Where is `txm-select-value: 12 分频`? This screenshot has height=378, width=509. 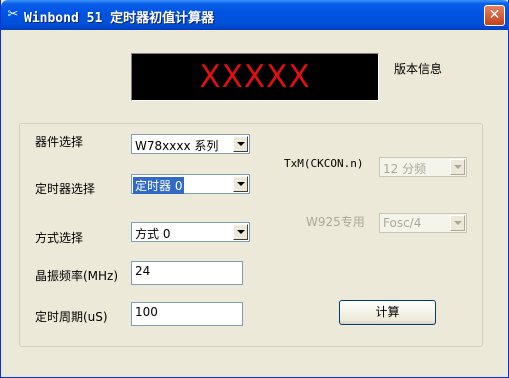
txm-select-value: 12 分频 is located at coordinates (405, 169).